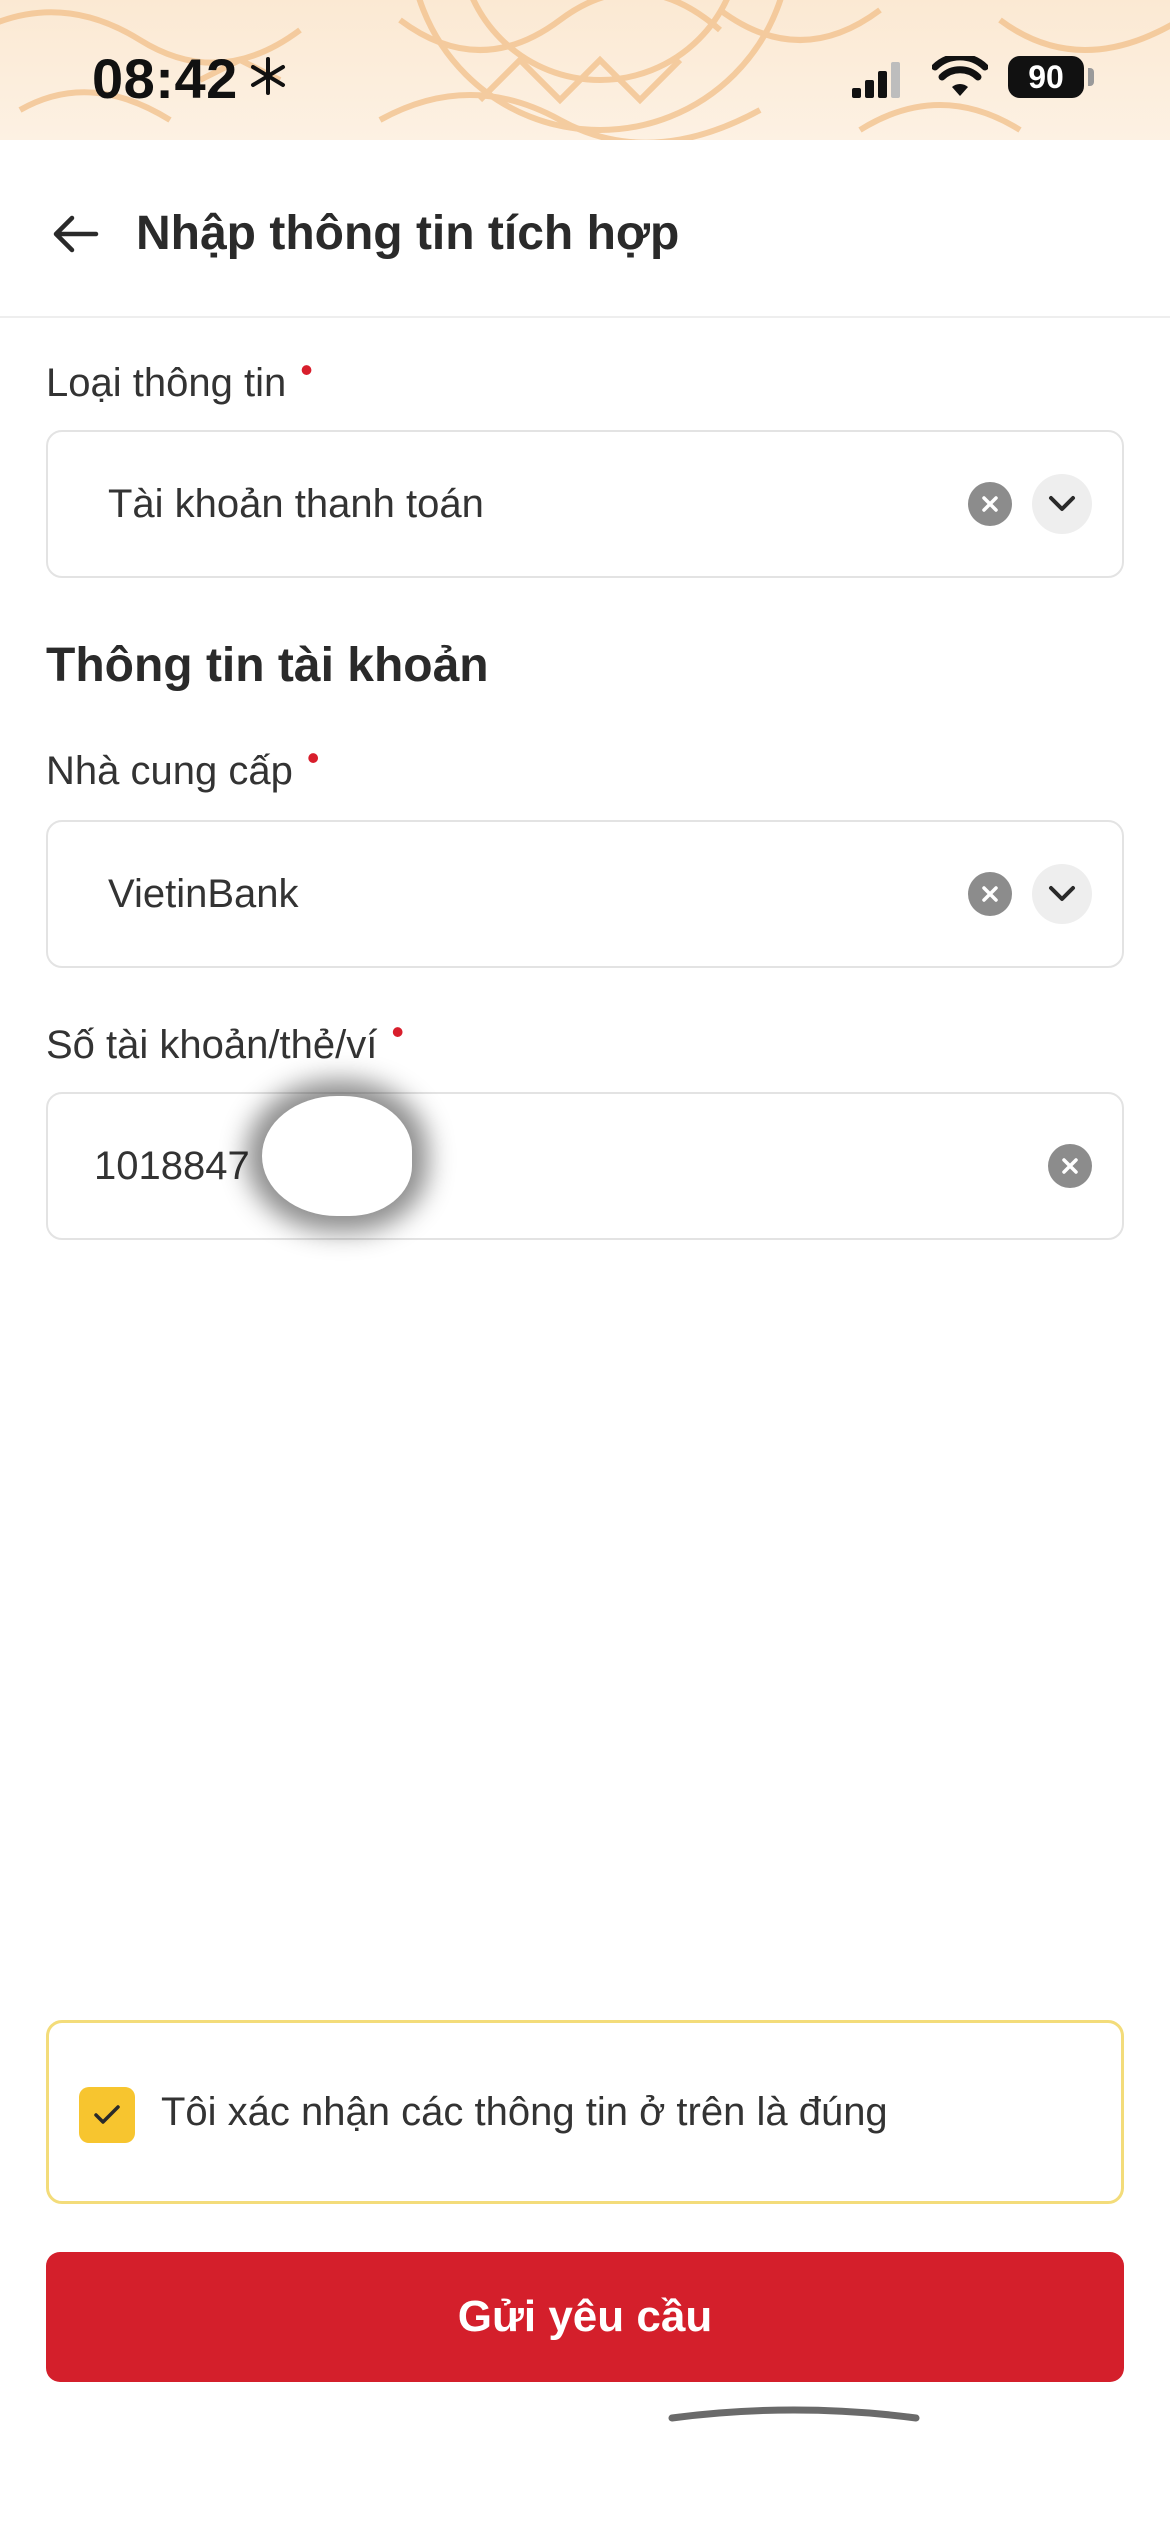  What do you see at coordinates (585, 504) in the screenshot?
I see `info-type-select: Tài khoản thanh toán` at bounding box center [585, 504].